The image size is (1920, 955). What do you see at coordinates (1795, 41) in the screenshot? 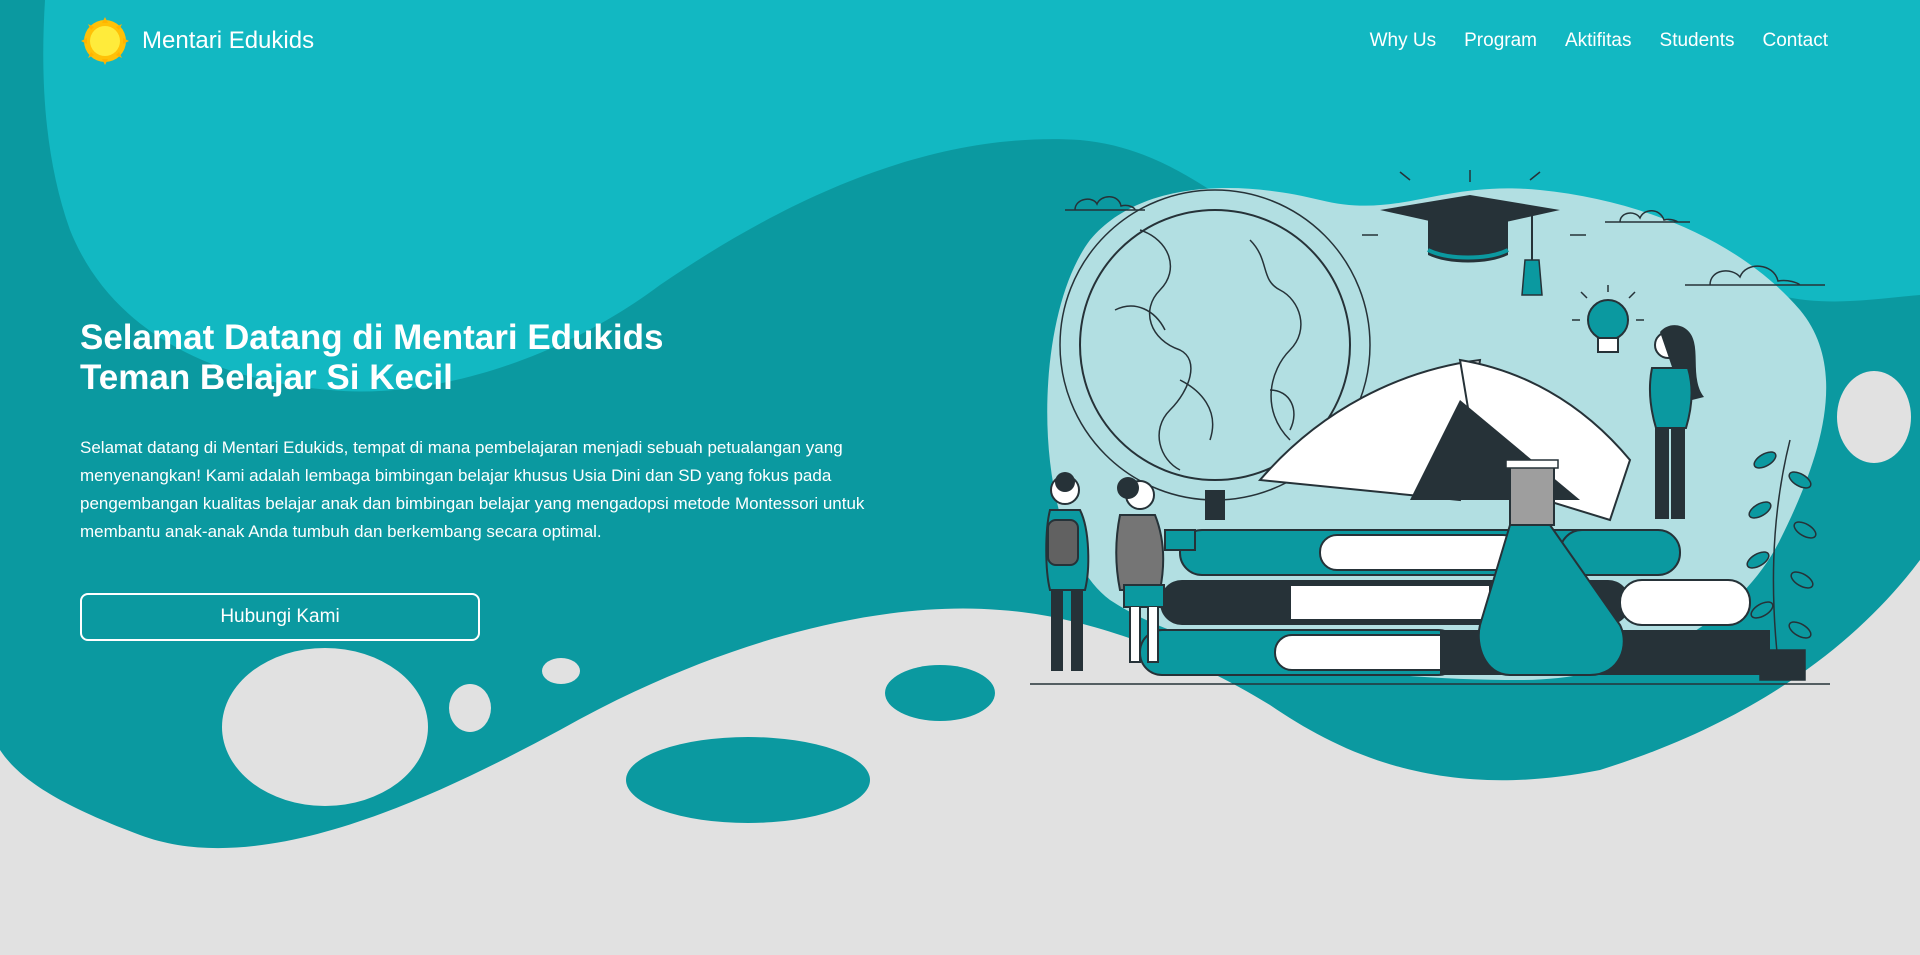
I see `nav-contact: Contact` at bounding box center [1795, 41].